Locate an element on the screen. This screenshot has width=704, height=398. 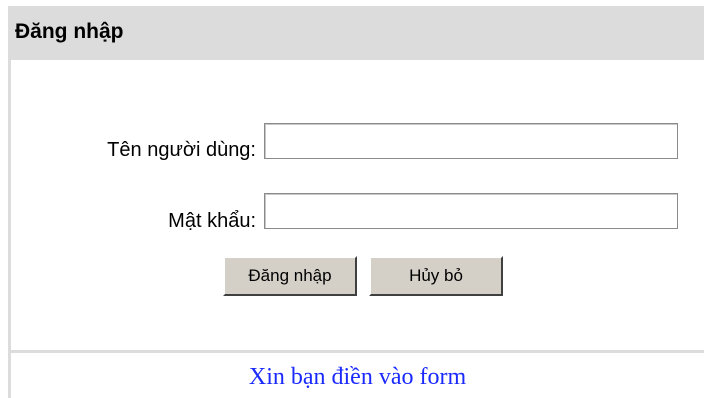
panel-header: Đăng nhập is located at coordinates (357, 33).